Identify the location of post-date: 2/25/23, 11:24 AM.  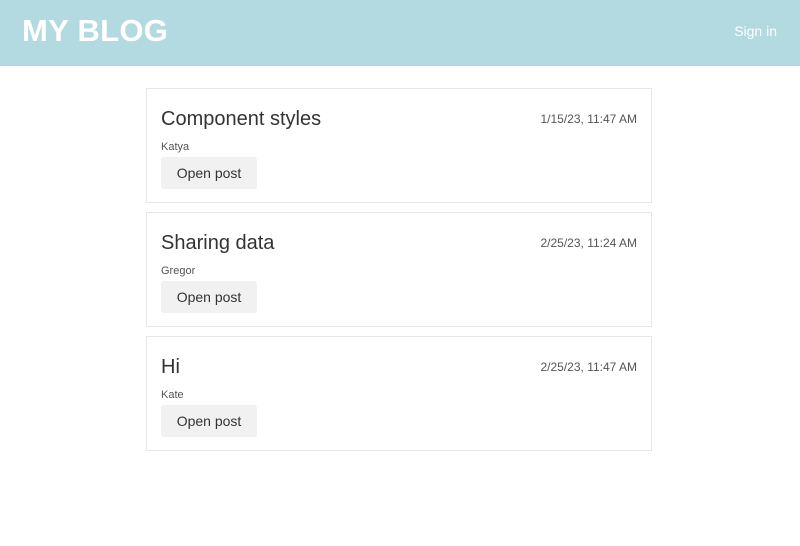
(588, 243).